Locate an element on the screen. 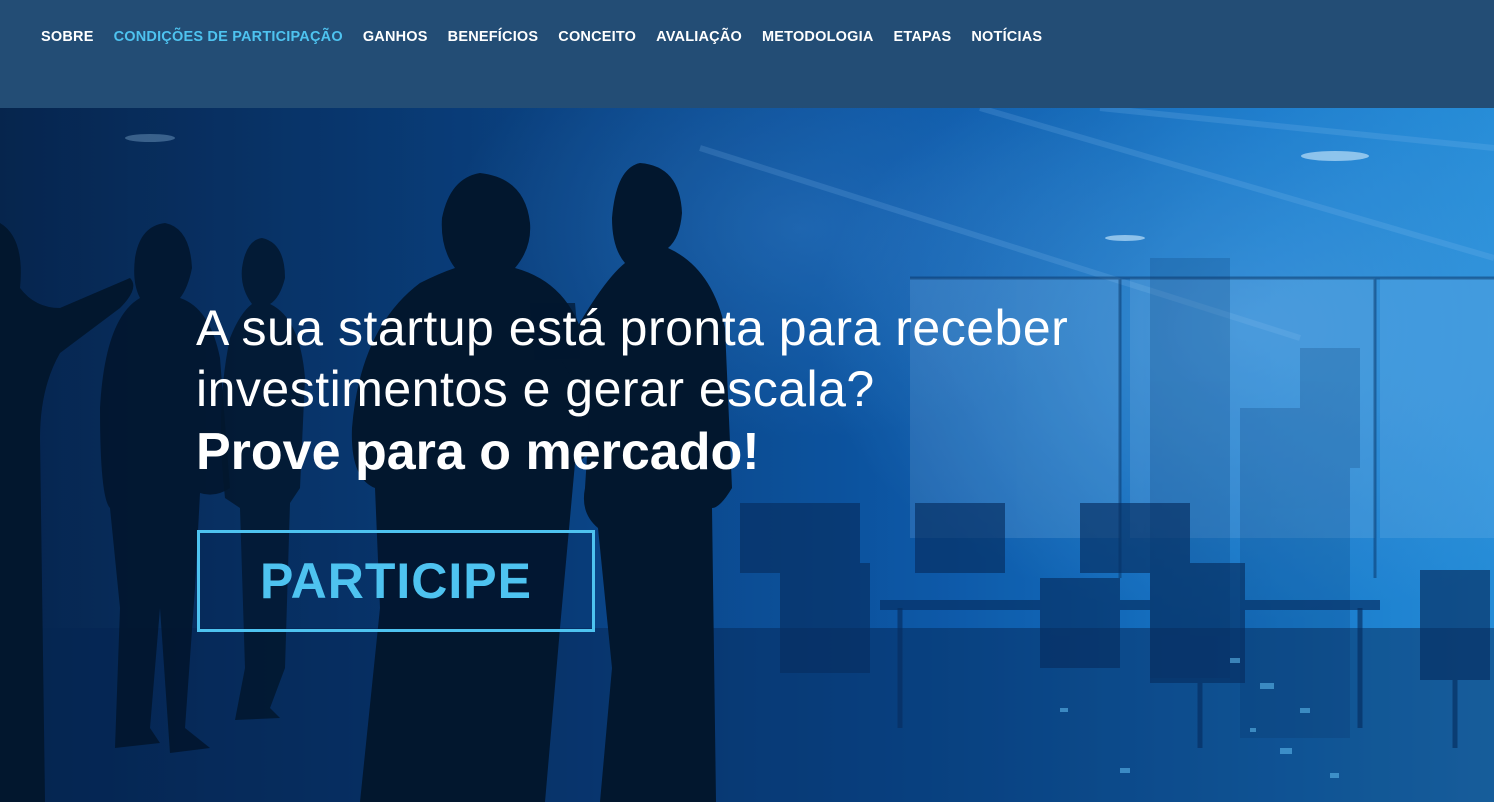  nav-item-beneficios: BENEFÍCIOS is located at coordinates (493, 37).